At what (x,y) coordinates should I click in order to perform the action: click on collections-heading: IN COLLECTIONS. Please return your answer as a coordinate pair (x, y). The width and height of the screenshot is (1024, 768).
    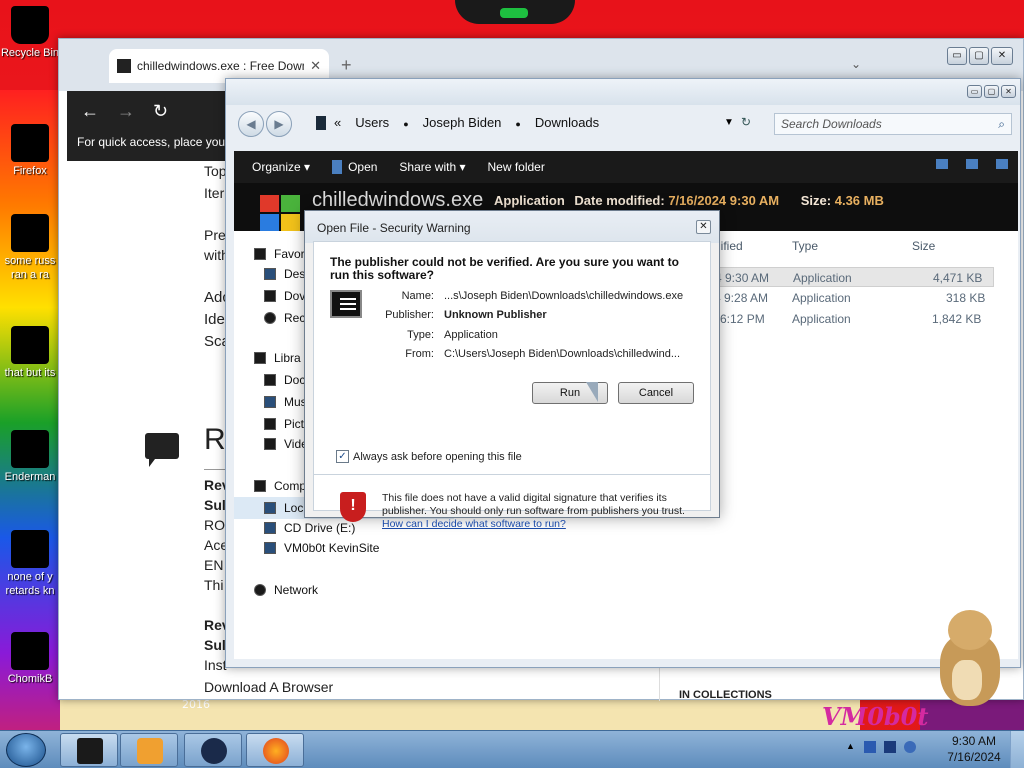
    Looking at the image, I should click on (725, 695).